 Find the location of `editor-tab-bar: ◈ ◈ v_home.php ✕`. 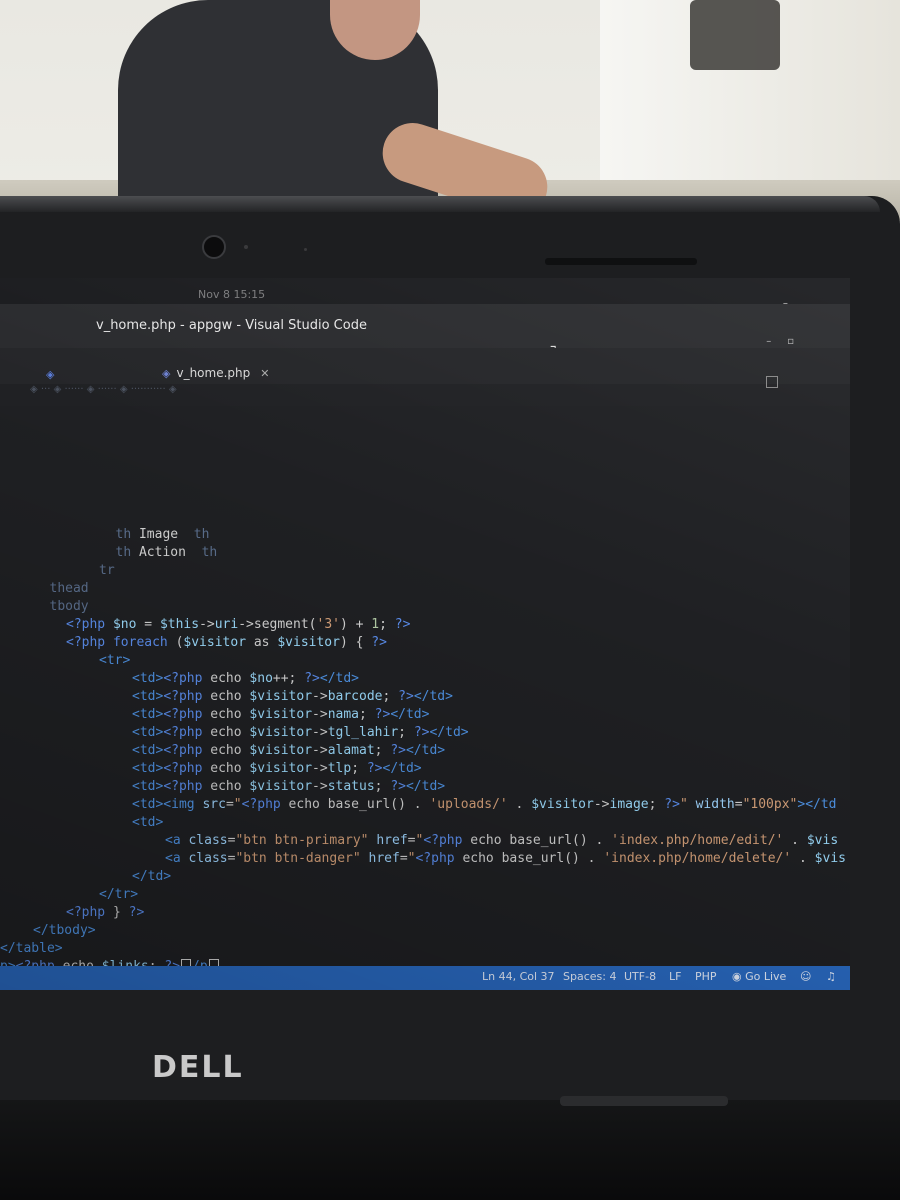

editor-tab-bar: ◈ ◈ v_home.php ✕ is located at coordinates (425, 368).